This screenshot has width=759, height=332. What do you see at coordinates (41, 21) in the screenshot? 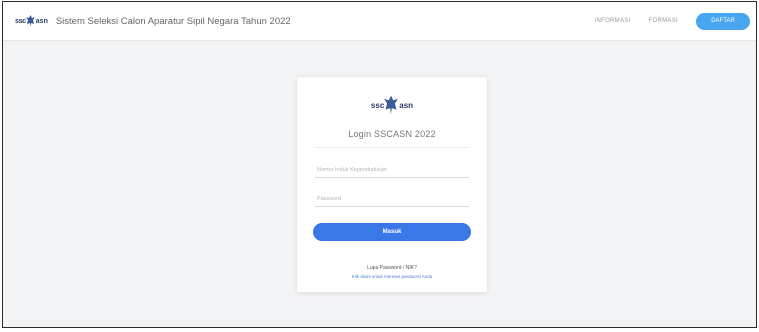
I see `logo-text-asn: asn` at bounding box center [41, 21].